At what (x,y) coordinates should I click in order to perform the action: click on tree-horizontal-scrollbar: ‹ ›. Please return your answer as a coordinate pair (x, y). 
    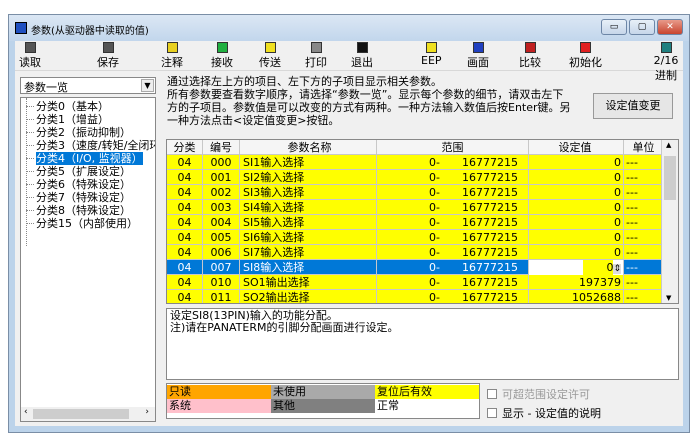
    Looking at the image, I should click on (88, 414).